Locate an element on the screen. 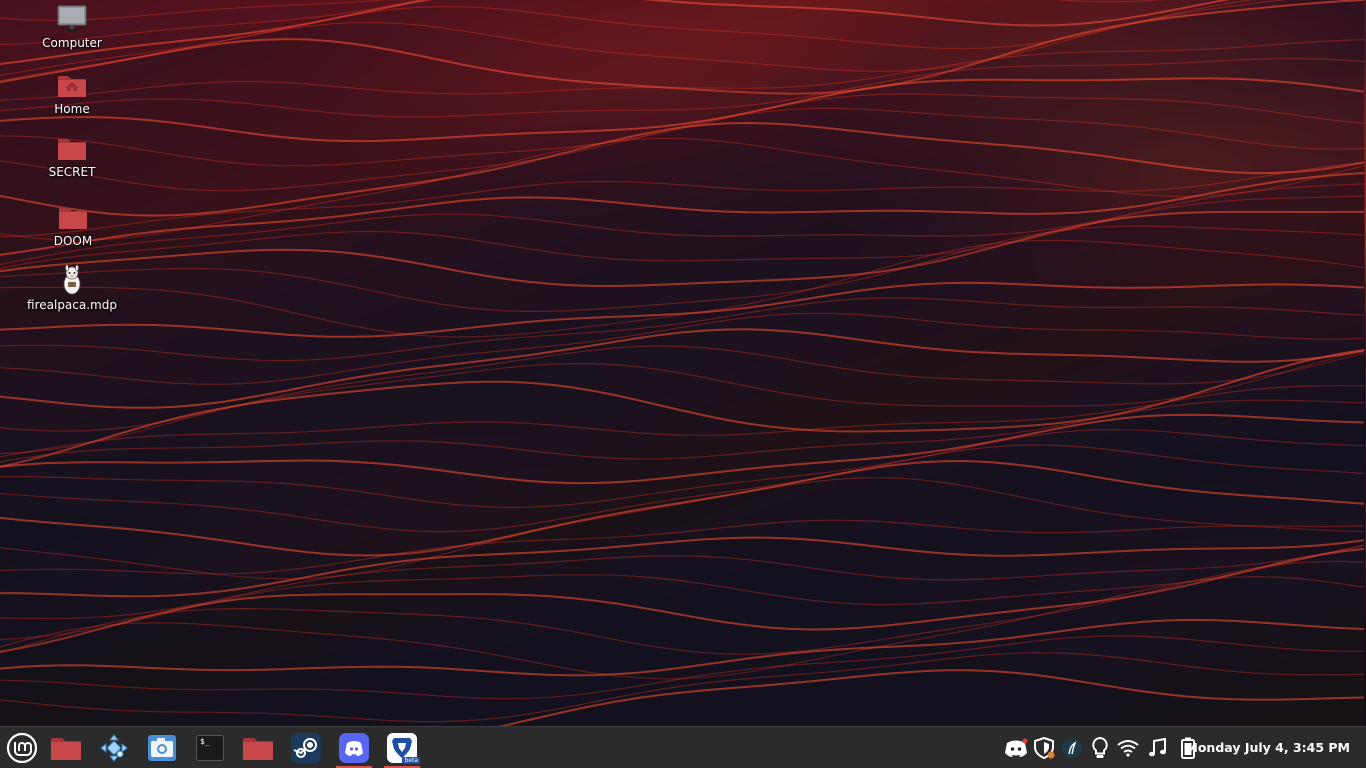 This screenshot has height=768, width=1366. home-folder-icon is located at coordinates (72, 86).